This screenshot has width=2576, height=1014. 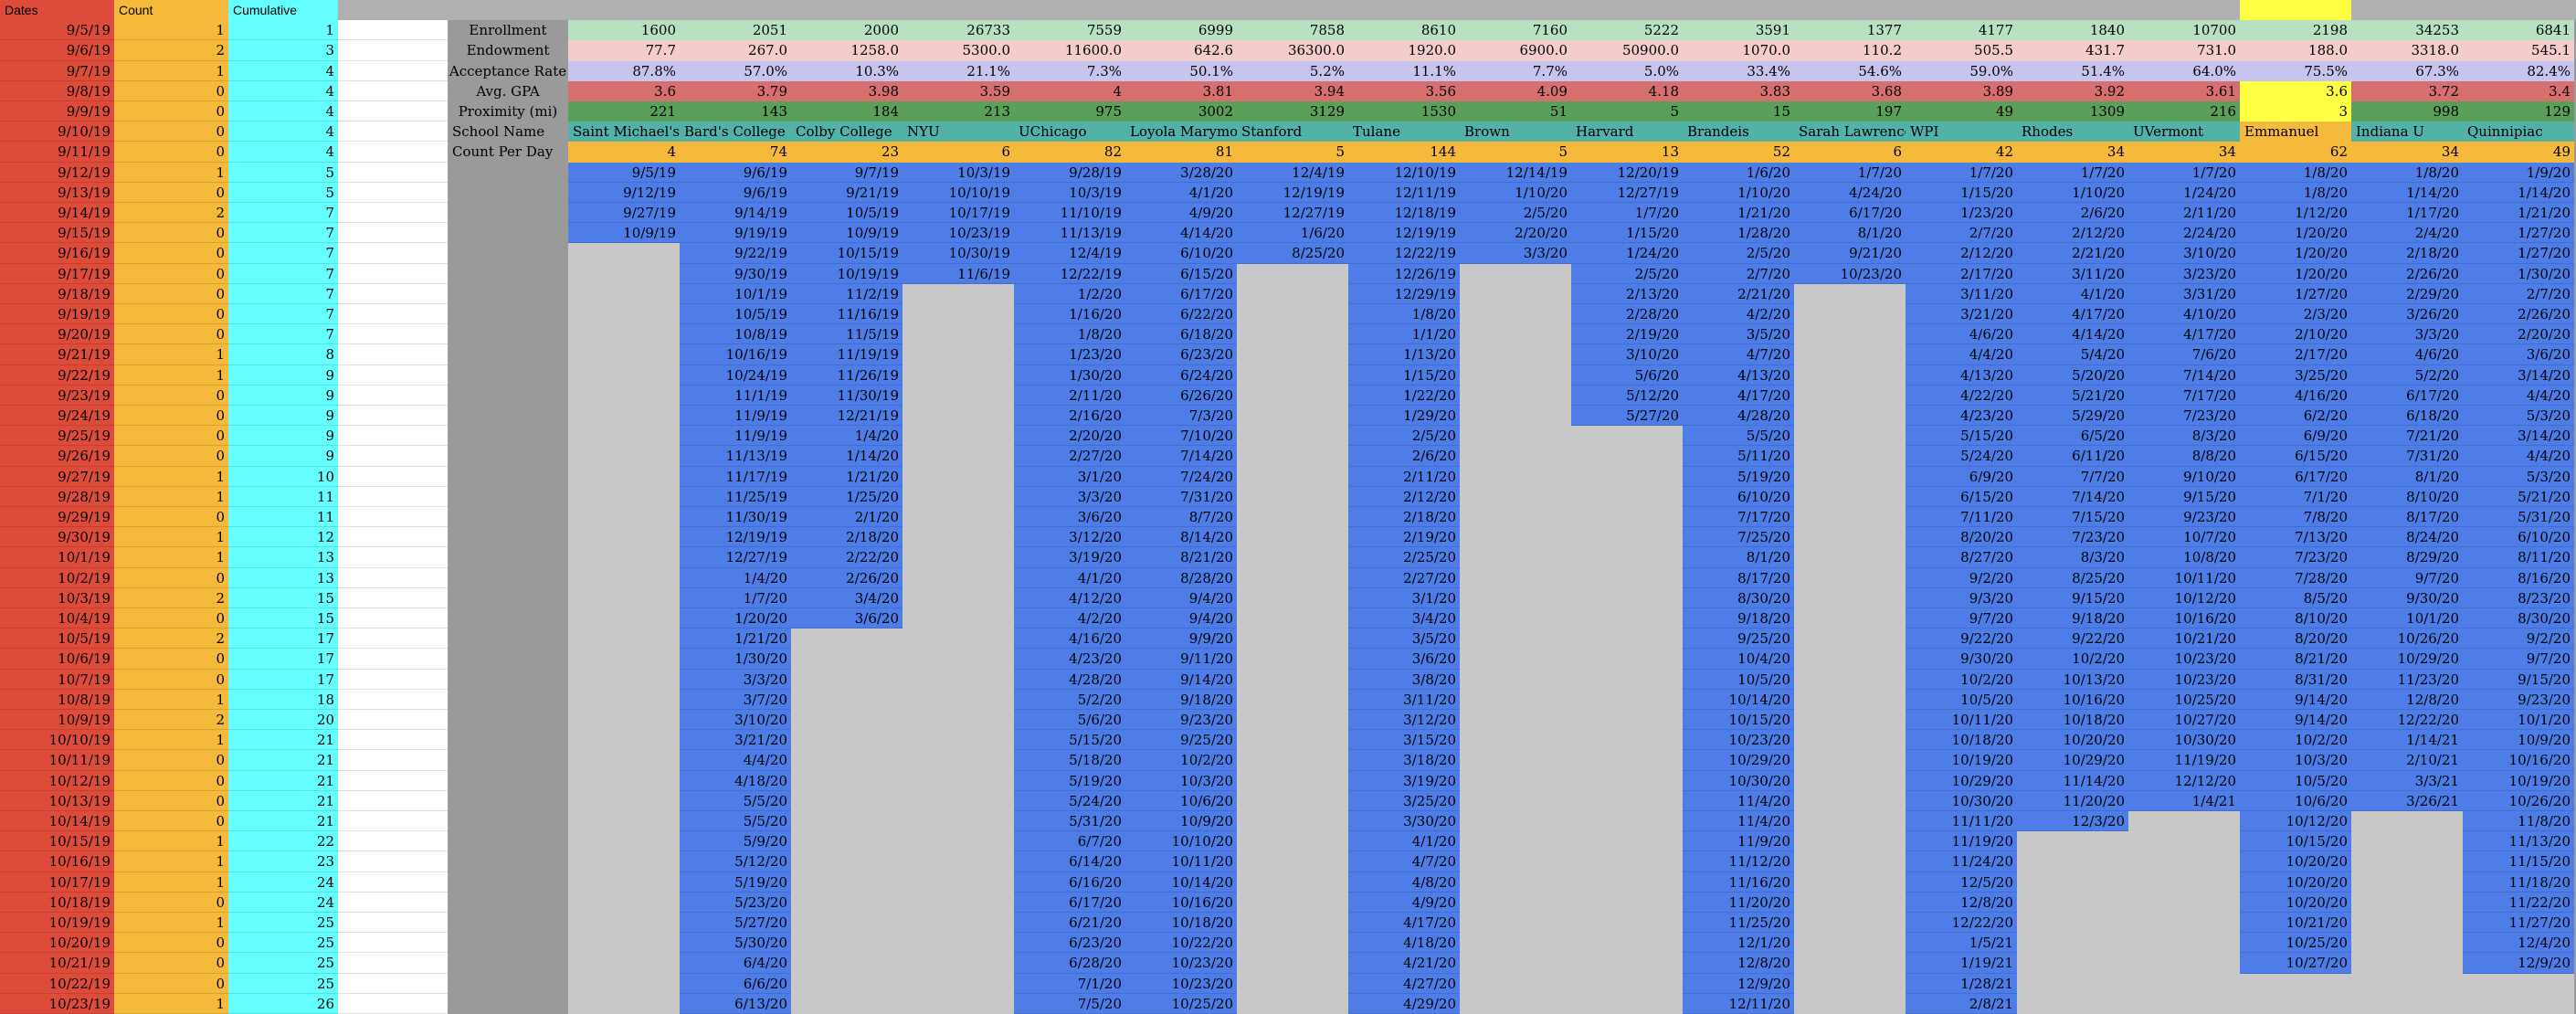 What do you see at coordinates (1962, 376) in the screenshot?
I see `school-date-cell: 4/13/20` at bounding box center [1962, 376].